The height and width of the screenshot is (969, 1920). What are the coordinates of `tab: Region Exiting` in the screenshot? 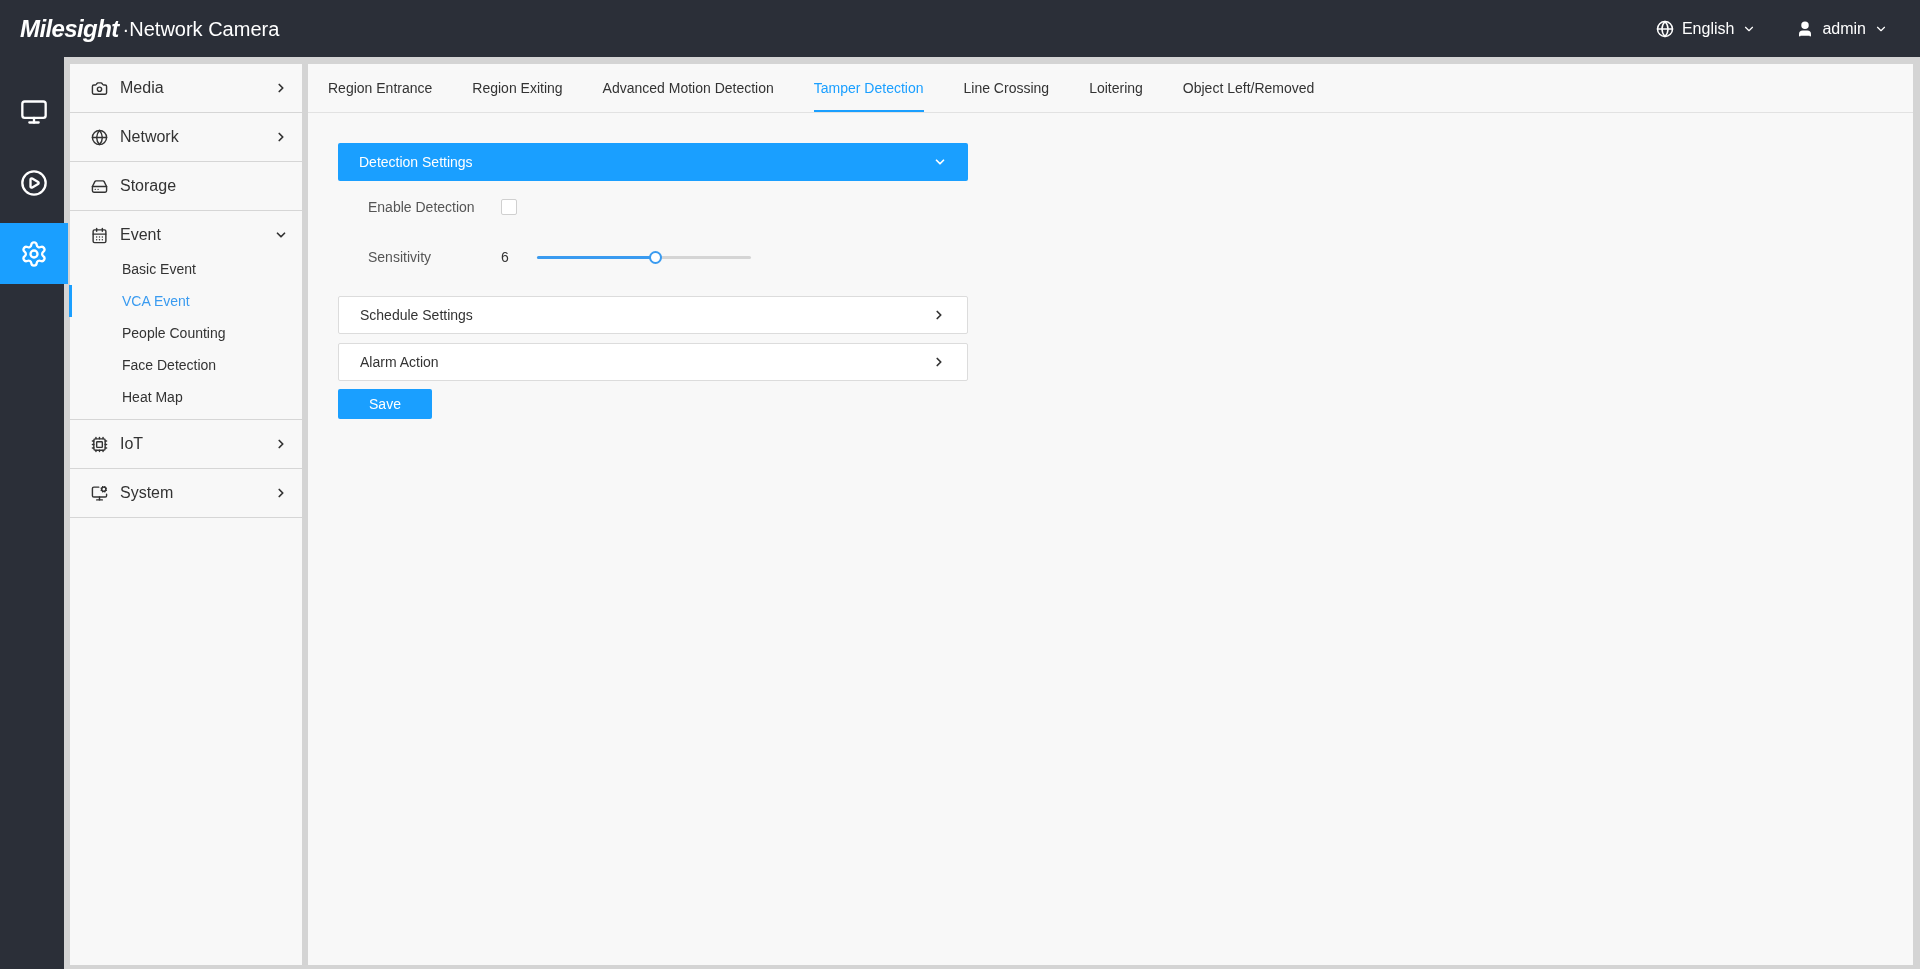 It's located at (517, 88).